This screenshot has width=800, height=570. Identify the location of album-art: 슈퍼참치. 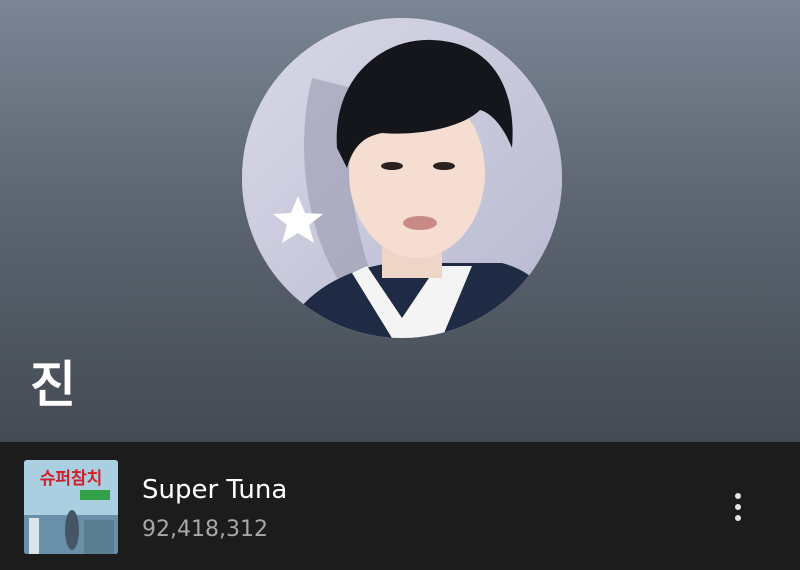
(71, 507).